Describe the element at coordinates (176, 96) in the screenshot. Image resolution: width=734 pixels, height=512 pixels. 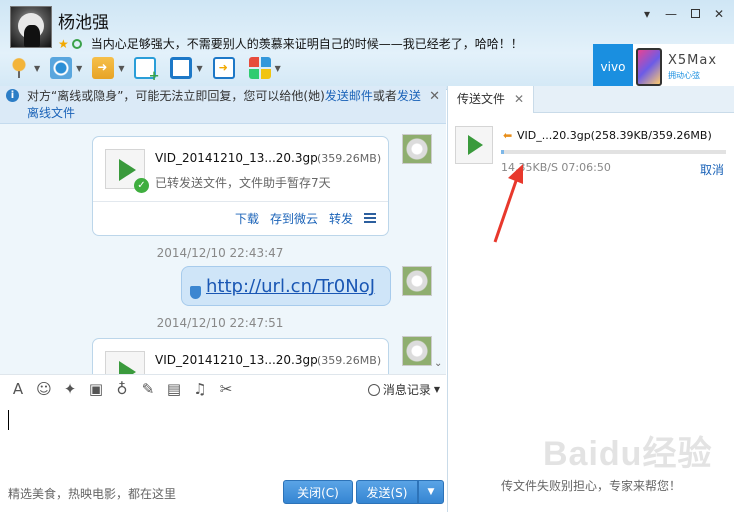
I see `notice-text-1: 对方“离线或隐身”，可能无法立即回复，您可以给他(她)` at that location.